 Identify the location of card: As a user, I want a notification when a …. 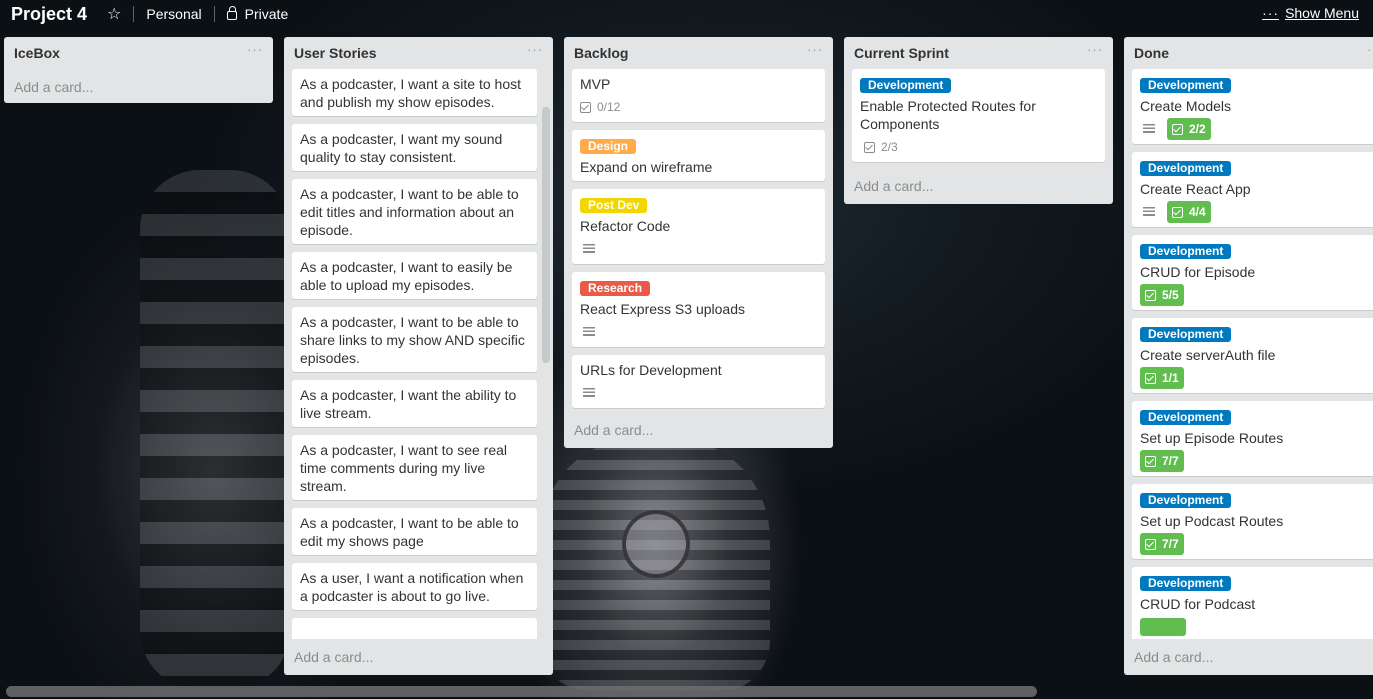
(414, 586).